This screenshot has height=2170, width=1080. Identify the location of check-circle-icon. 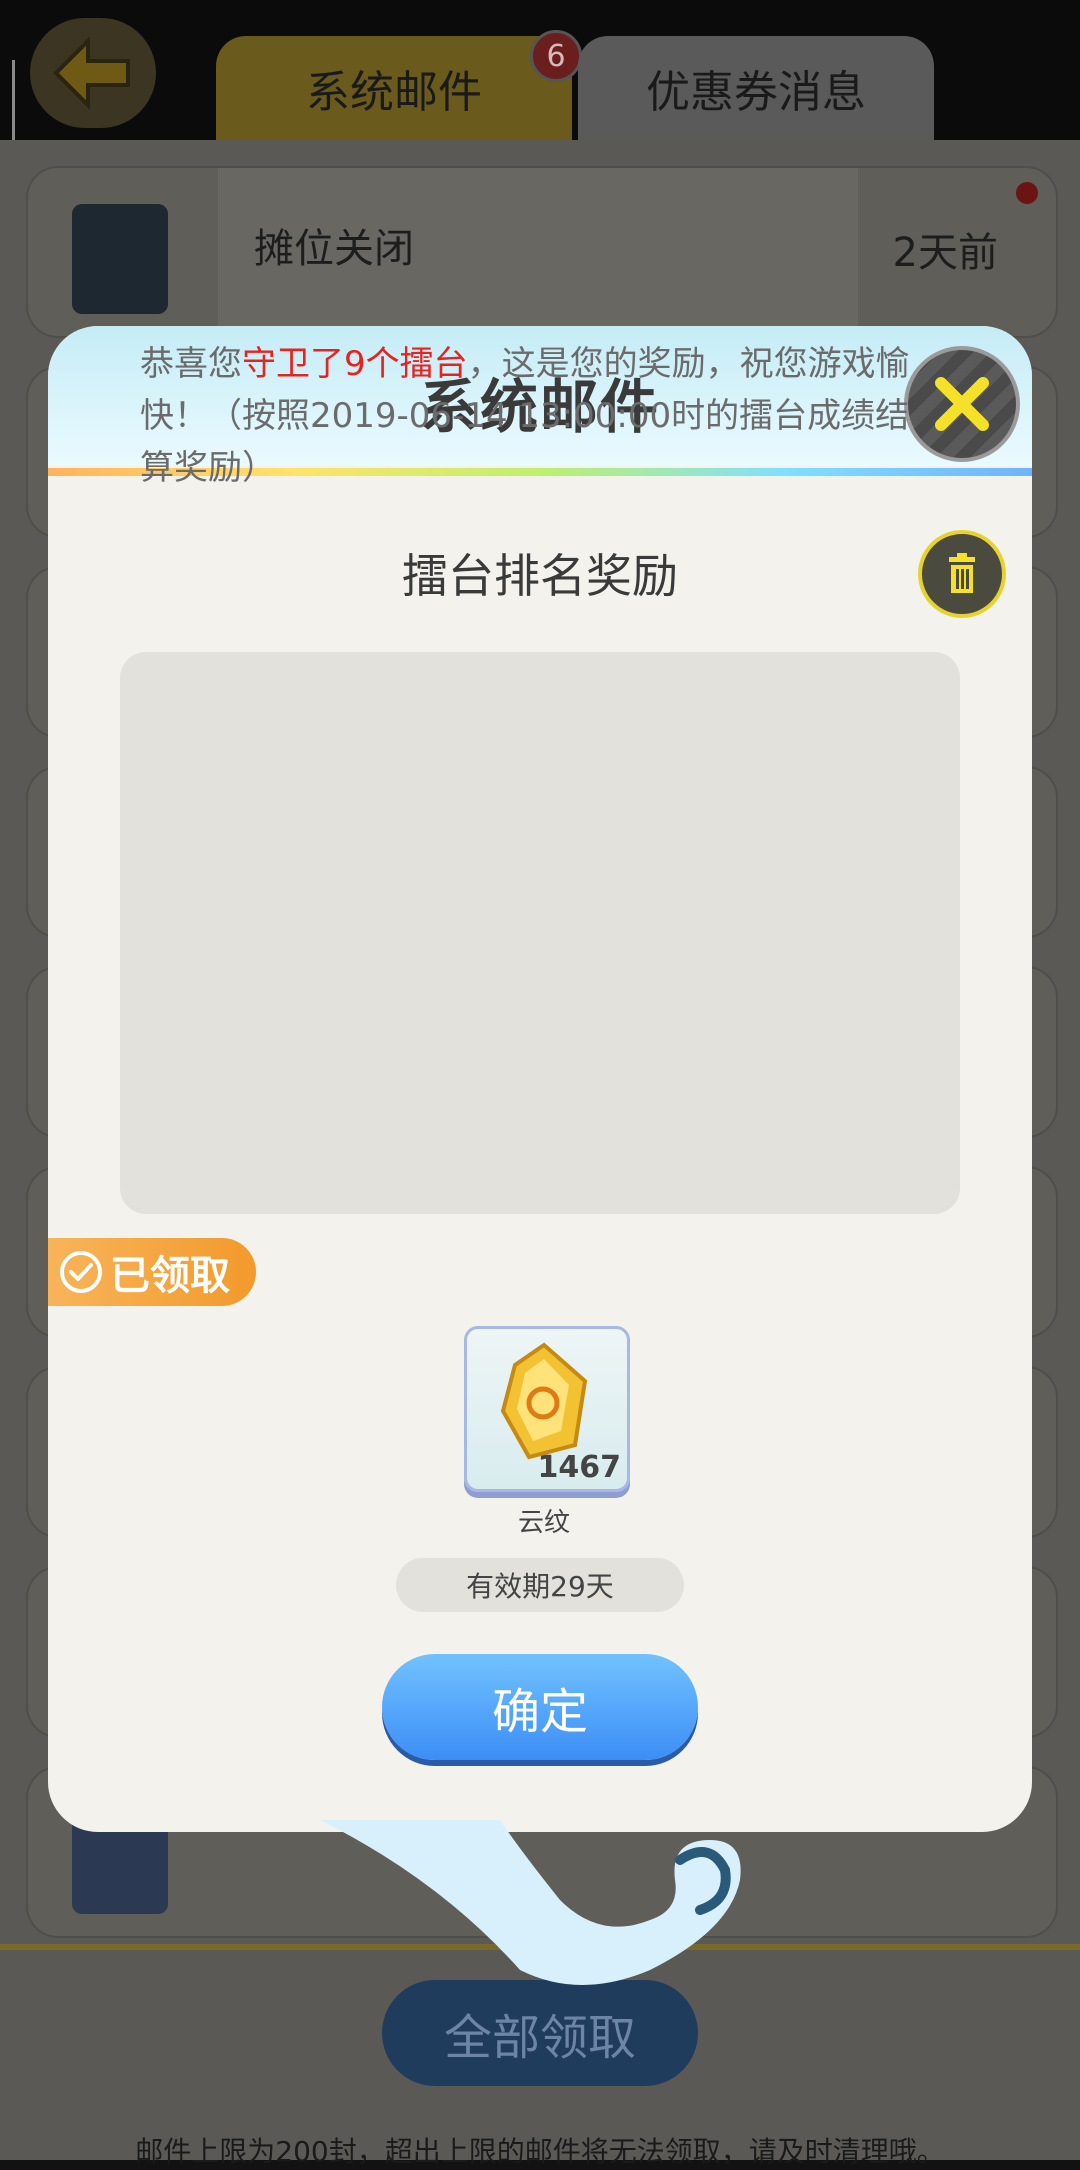
(81, 1272).